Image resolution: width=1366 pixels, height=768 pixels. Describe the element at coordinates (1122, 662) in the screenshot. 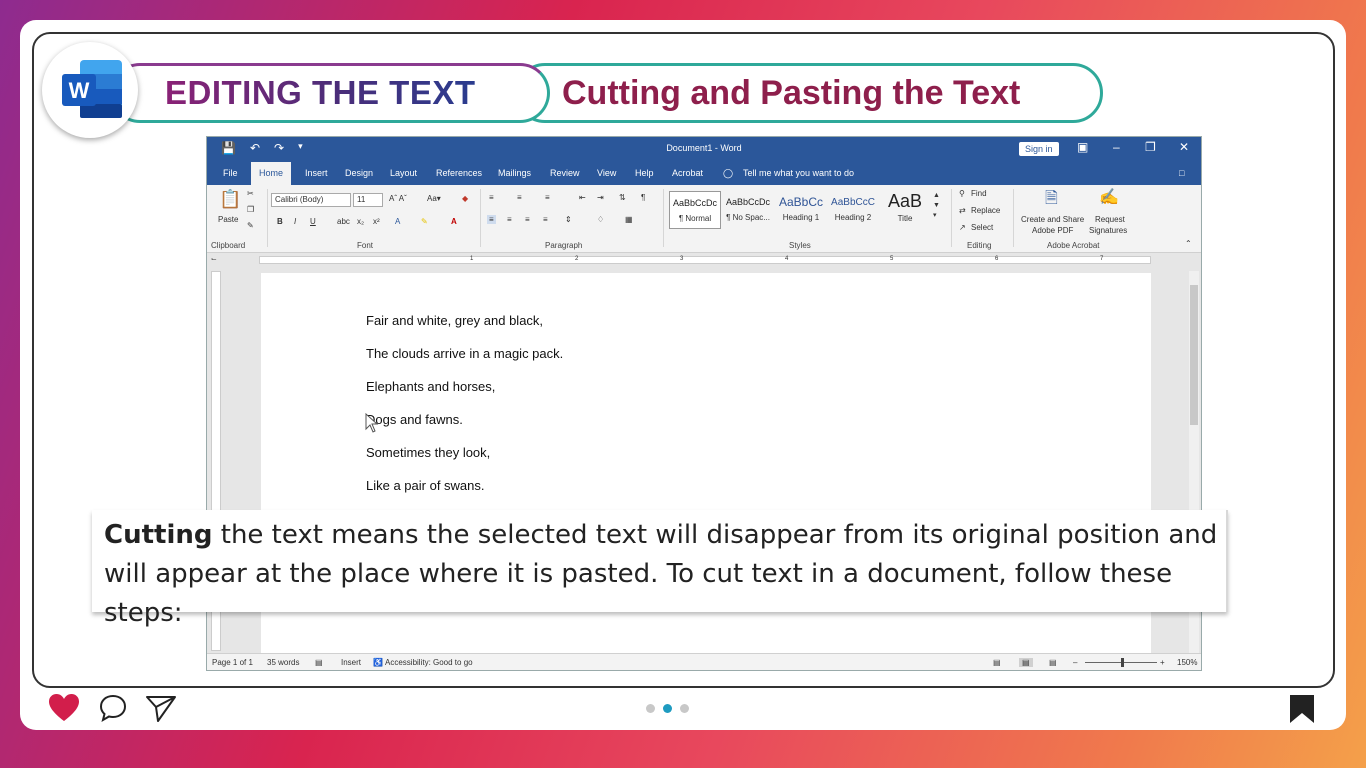

I see `zoom-slider-thumb` at that location.